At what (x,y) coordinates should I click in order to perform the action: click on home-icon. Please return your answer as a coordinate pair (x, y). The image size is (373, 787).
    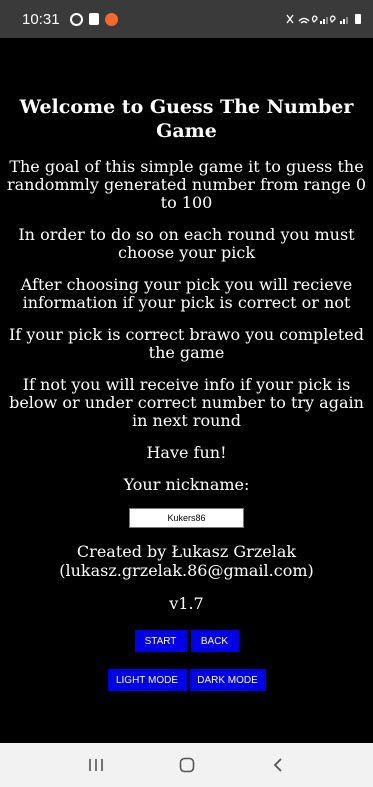
    Looking at the image, I should click on (186, 765).